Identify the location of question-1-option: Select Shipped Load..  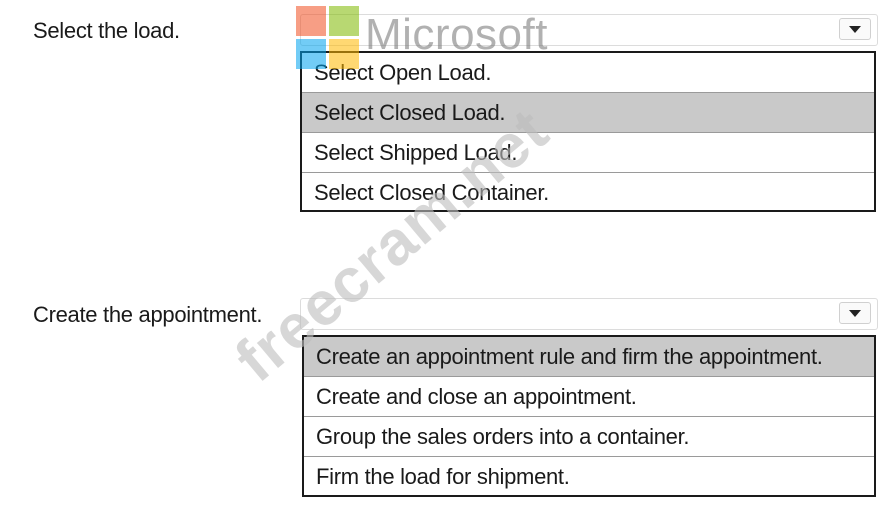
(588, 153).